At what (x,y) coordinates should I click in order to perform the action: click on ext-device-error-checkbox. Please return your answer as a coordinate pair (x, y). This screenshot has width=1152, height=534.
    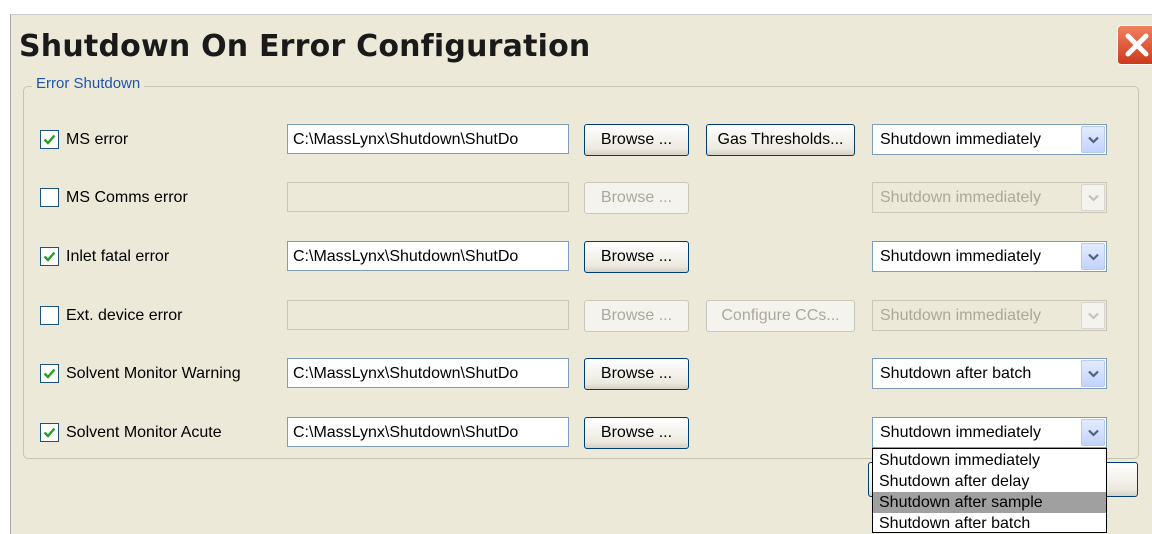
    Looking at the image, I should click on (49, 315).